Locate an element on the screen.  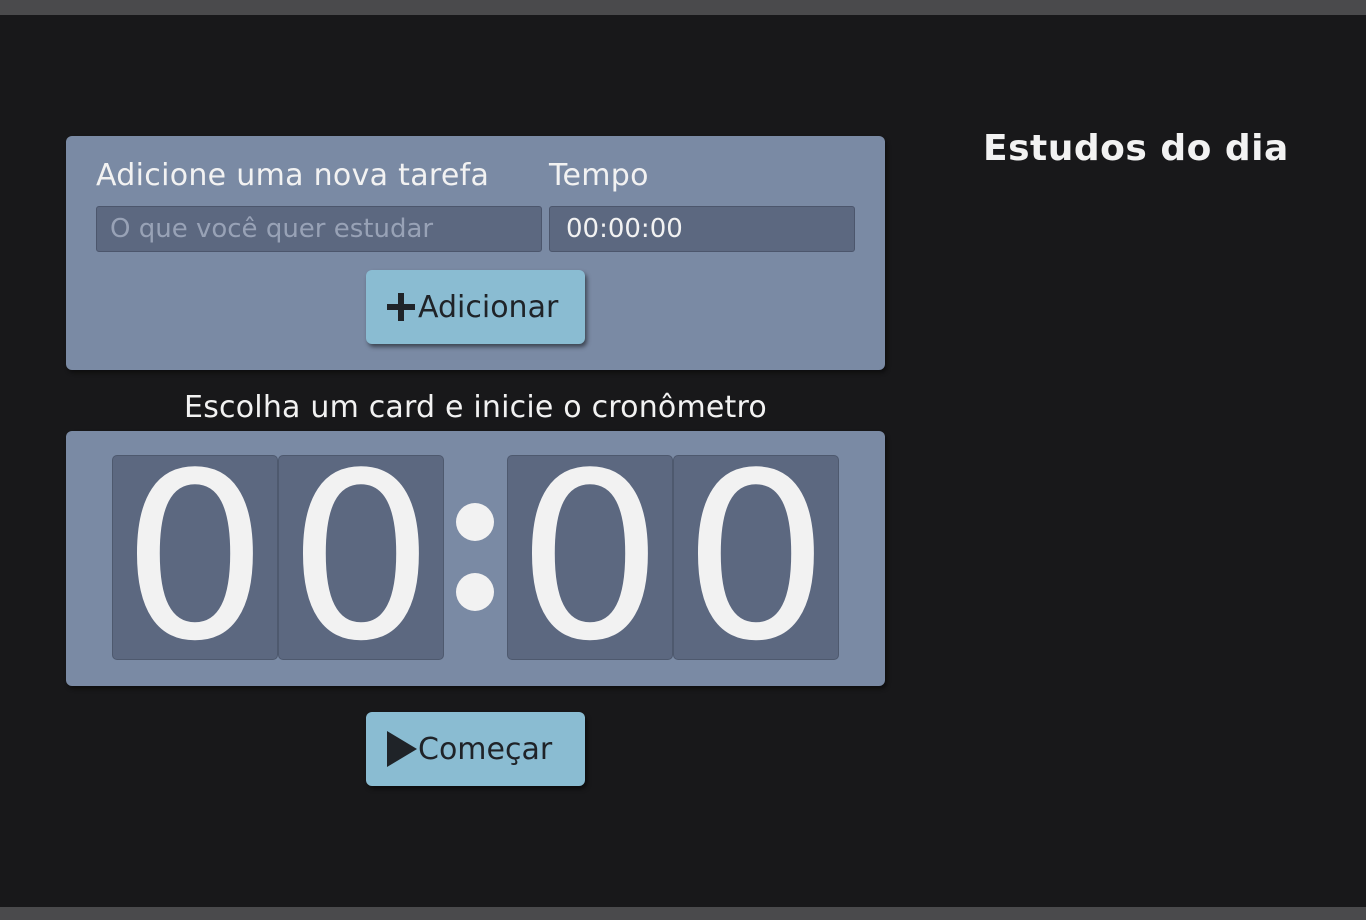
start-button: Começar is located at coordinates (475, 749).